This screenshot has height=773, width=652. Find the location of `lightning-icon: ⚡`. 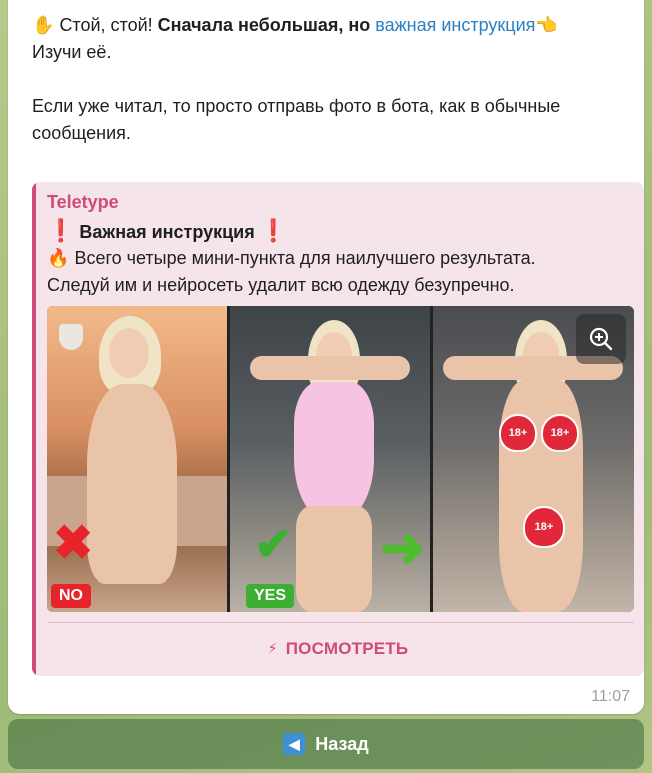

lightning-icon: ⚡ is located at coordinates (272, 649).